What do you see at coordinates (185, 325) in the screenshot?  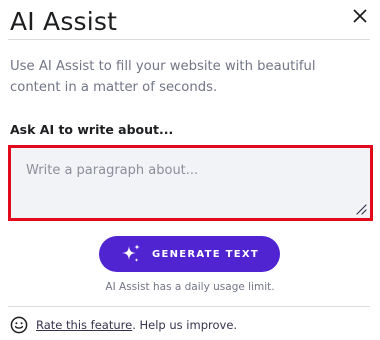 I see `feedback-suffix: . Help us improve.` at bounding box center [185, 325].